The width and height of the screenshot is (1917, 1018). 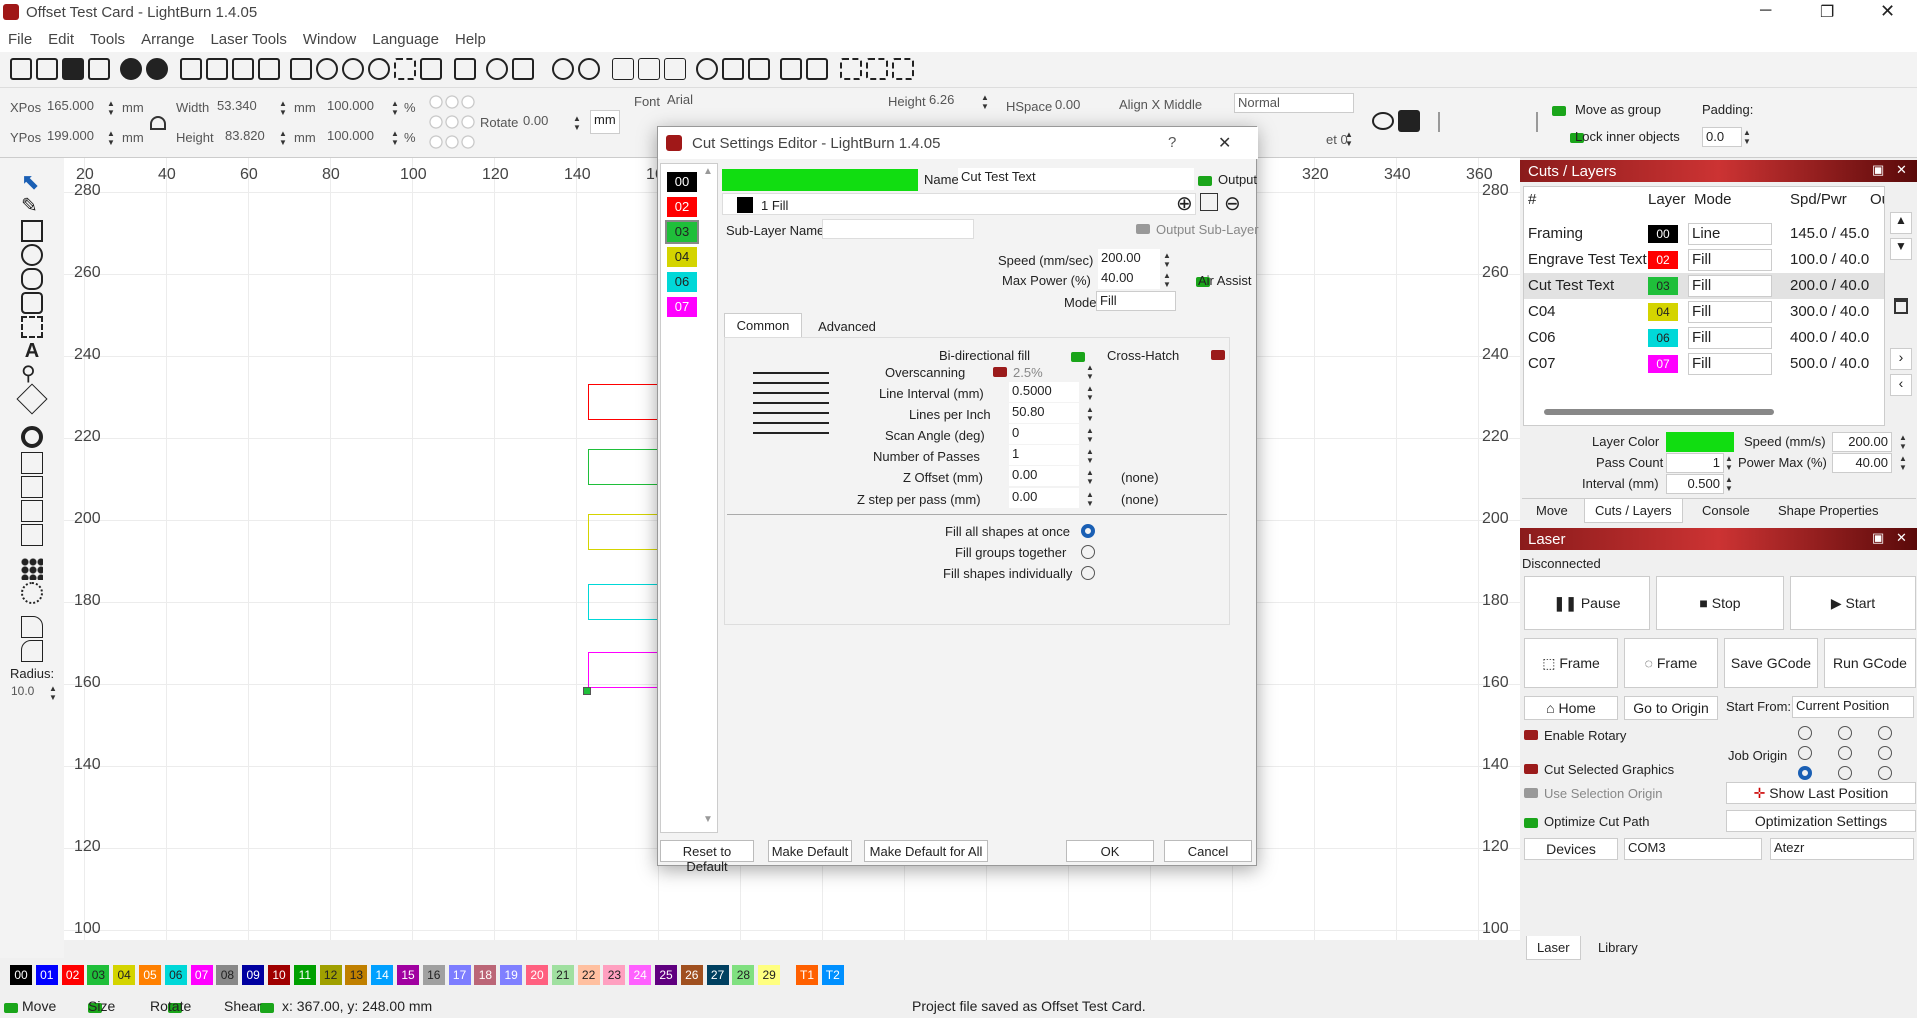 What do you see at coordinates (1901, 306) in the screenshot?
I see `trash-icon` at bounding box center [1901, 306].